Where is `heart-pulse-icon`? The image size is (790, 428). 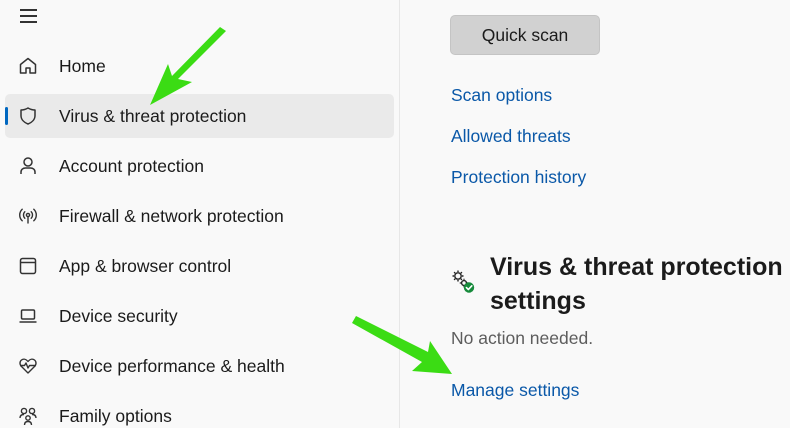
heart-pulse-icon is located at coordinates (28, 366).